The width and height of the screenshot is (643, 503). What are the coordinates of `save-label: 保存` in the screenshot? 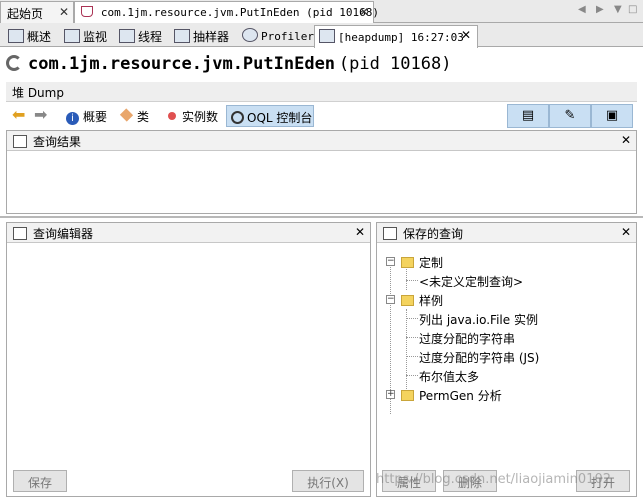 It's located at (39, 483).